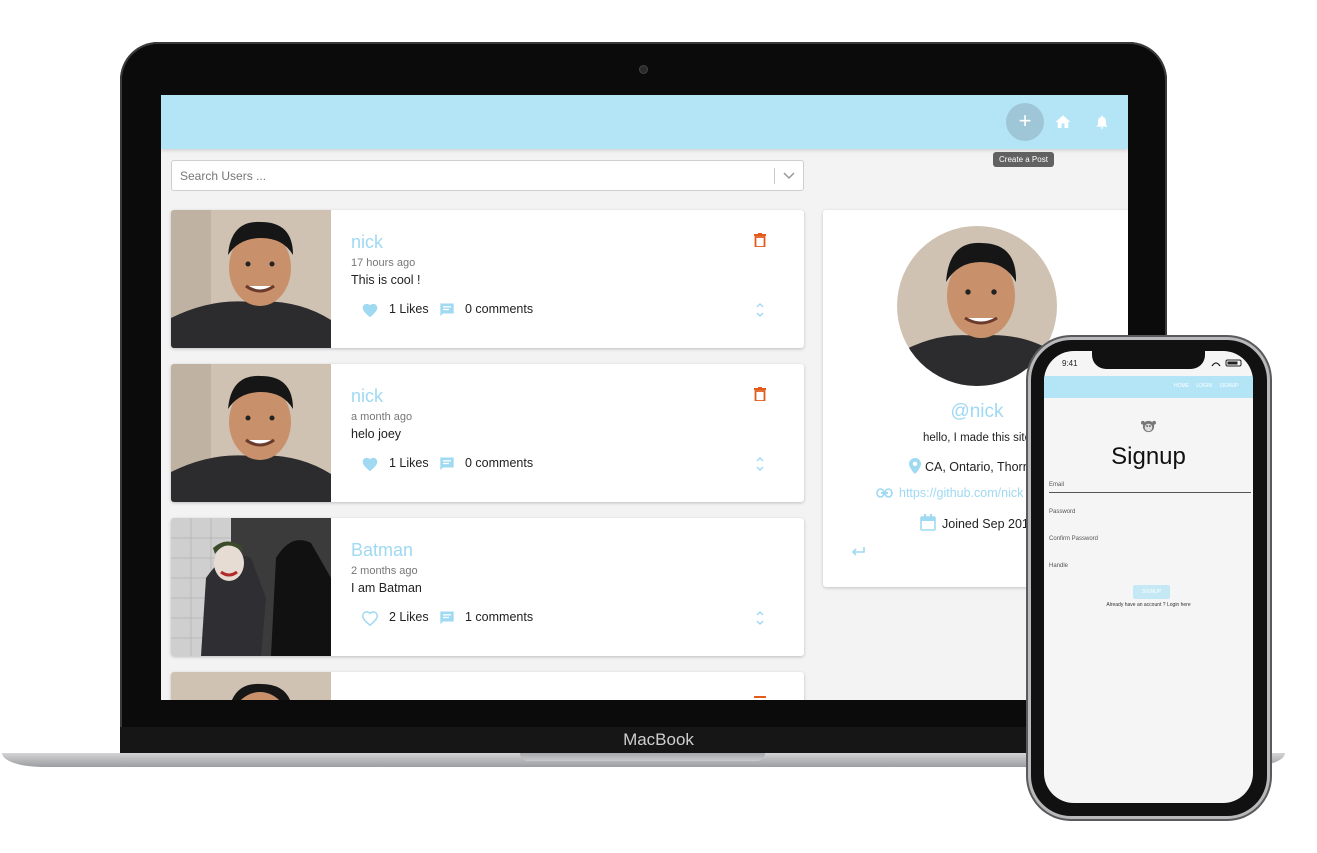 This screenshot has width=1317, height=853. Describe the element at coordinates (977, 438) in the screenshot. I see `profile-bio: hello, I made this site` at that location.